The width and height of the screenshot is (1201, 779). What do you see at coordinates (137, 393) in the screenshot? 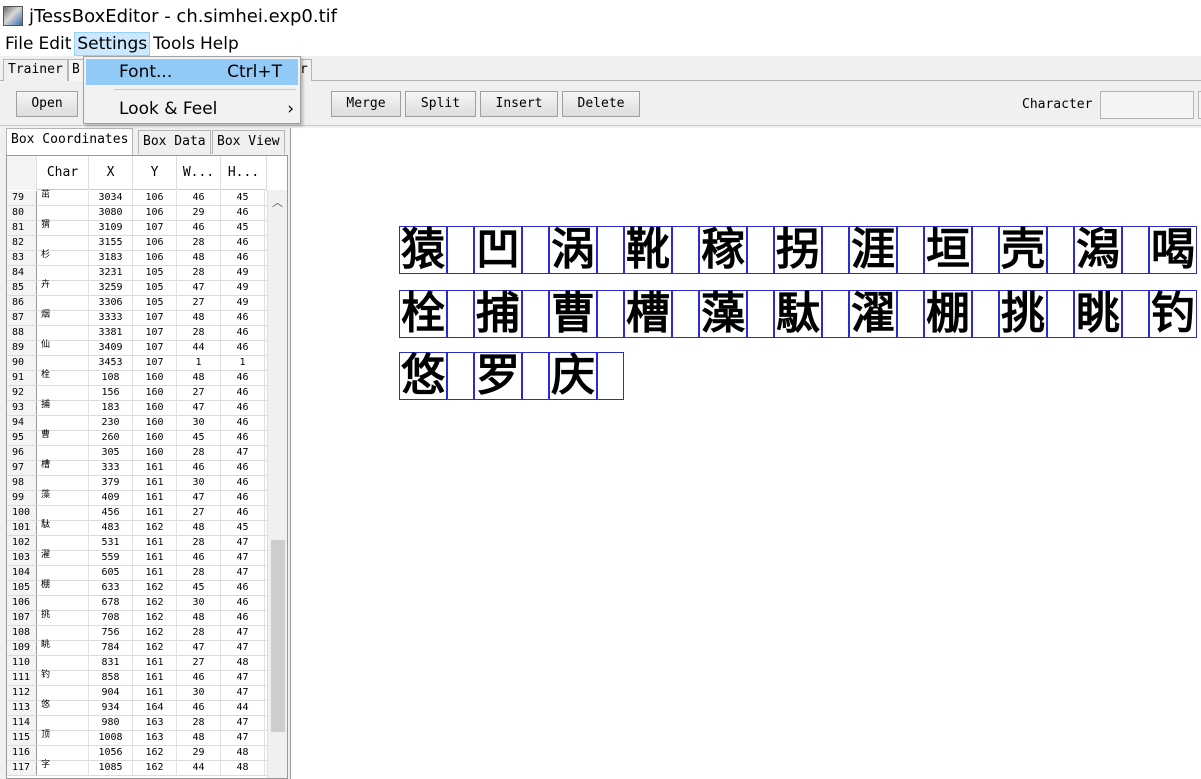
I see `table-row: 92 156 160 27 46` at bounding box center [137, 393].